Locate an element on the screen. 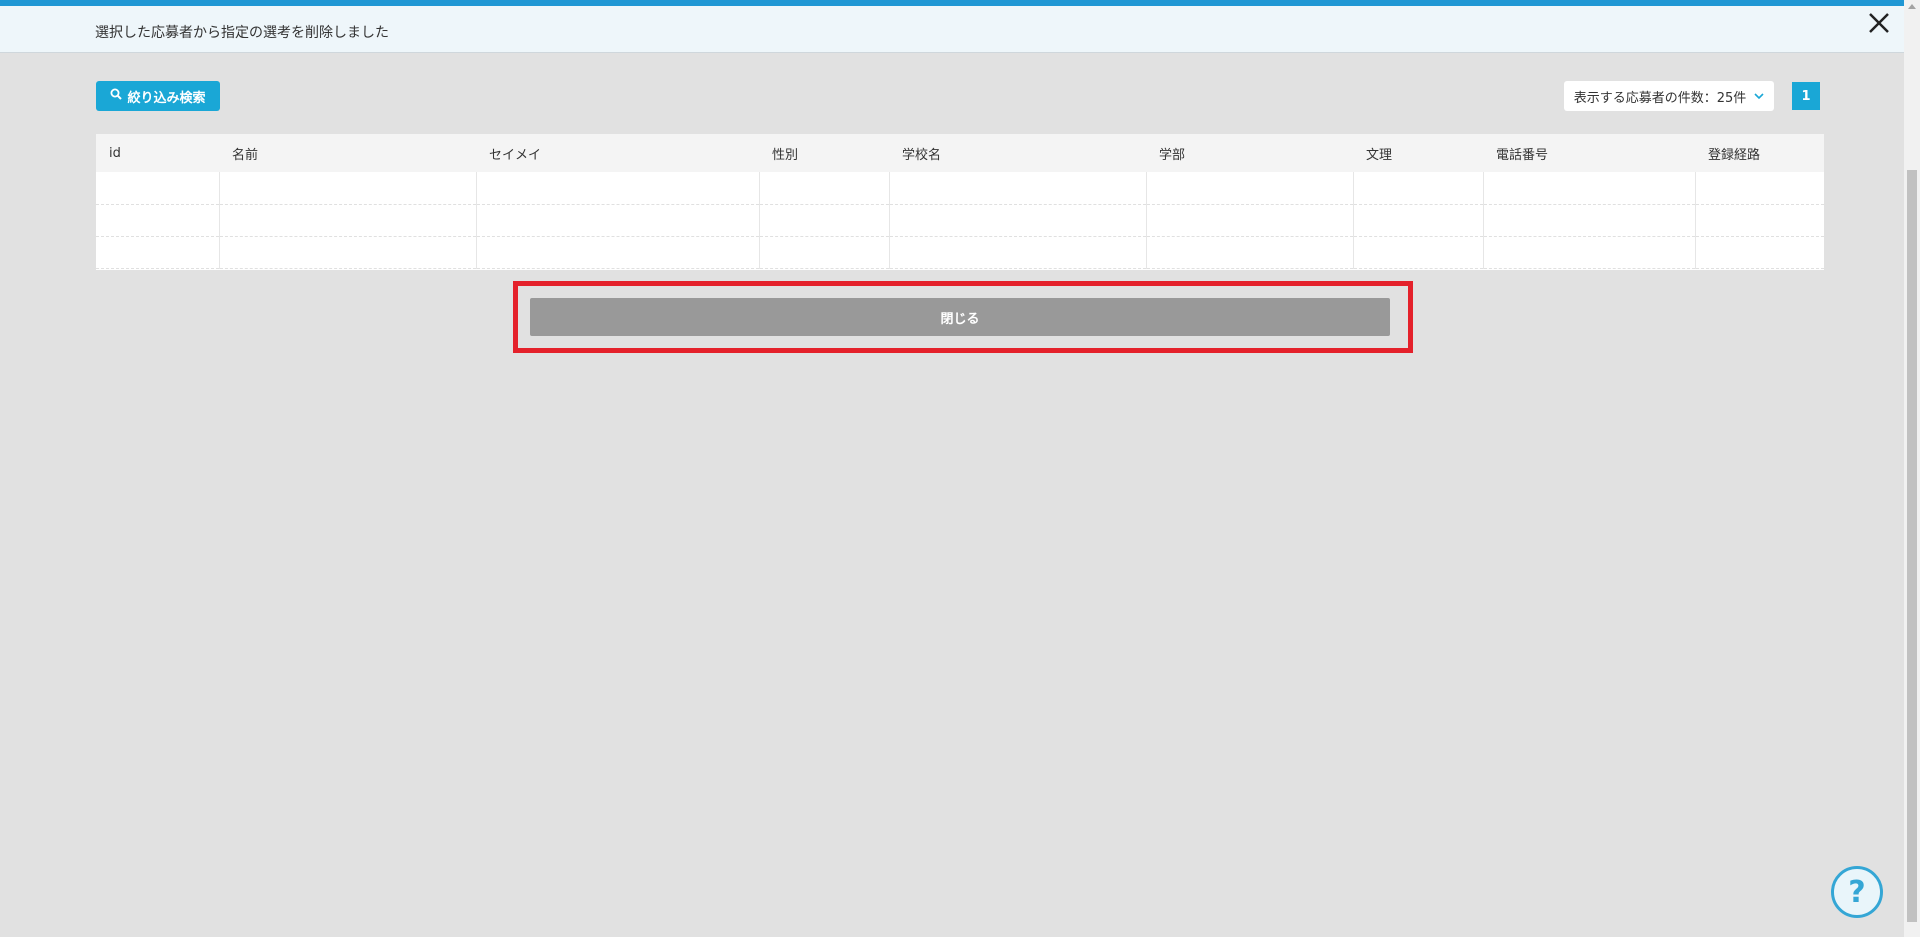 This screenshot has height=937, width=1920. column-header-school: 学校名 is located at coordinates (1017, 153).